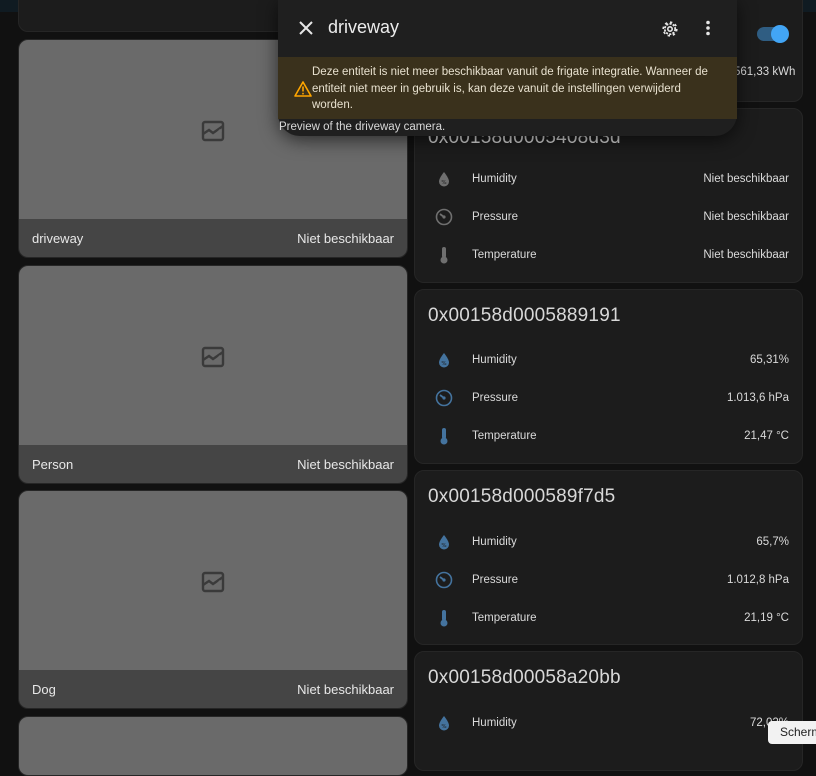 This screenshot has height=776, width=816. I want to click on sensor-row-humidity: % Humidity 65,7%, so click(608, 542).